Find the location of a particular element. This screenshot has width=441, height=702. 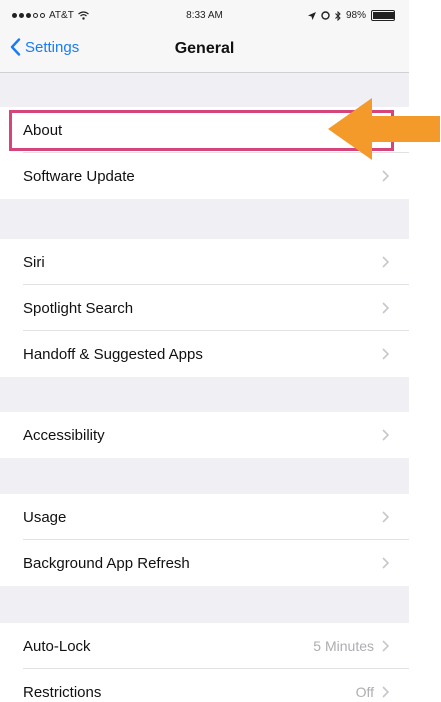

bluetooth-icon is located at coordinates (338, 15).